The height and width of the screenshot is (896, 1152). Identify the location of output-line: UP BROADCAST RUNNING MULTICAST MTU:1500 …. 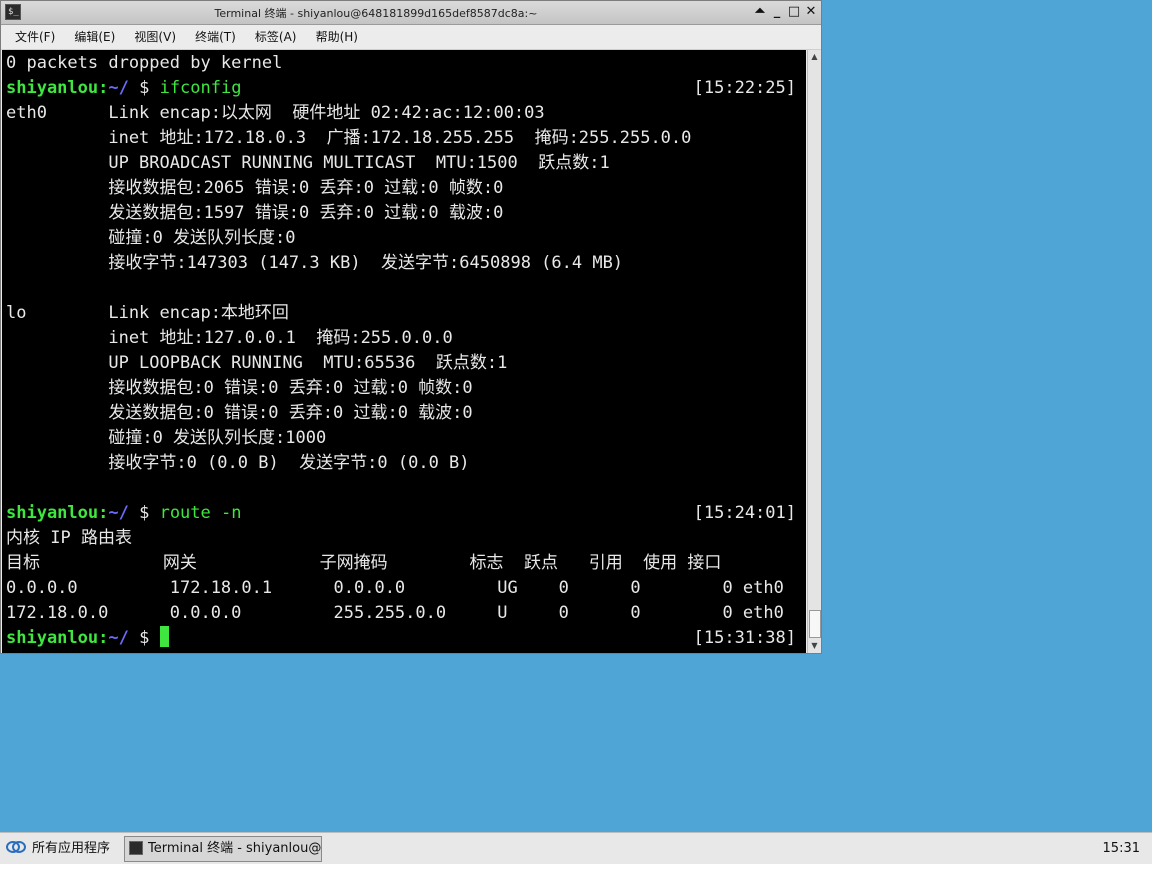
(308, 163).